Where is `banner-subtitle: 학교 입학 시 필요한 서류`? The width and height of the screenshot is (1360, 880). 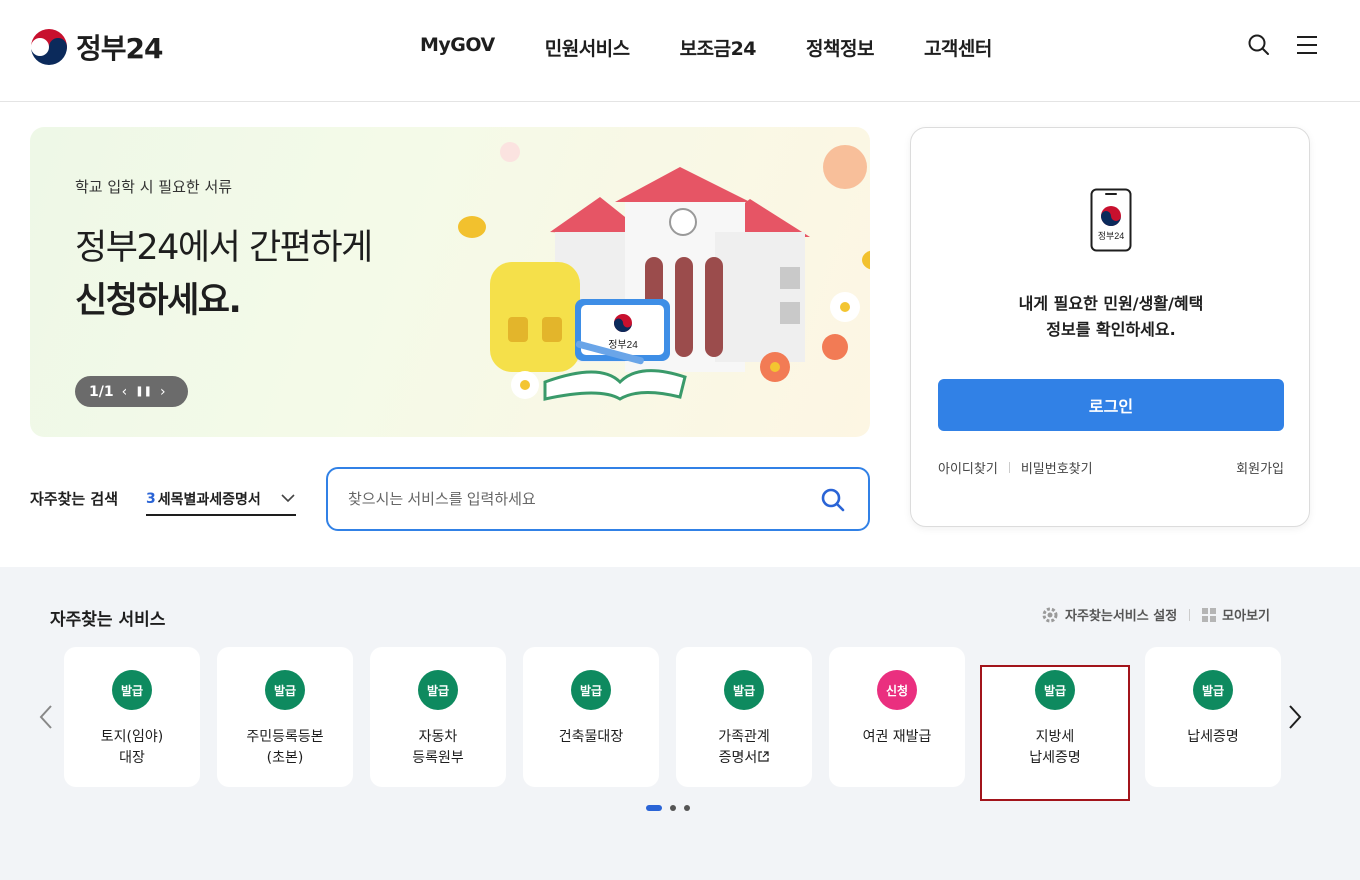
banner-subtitle: 학교 입학 시 필요한 서류 is located at coordinates (154, 187).